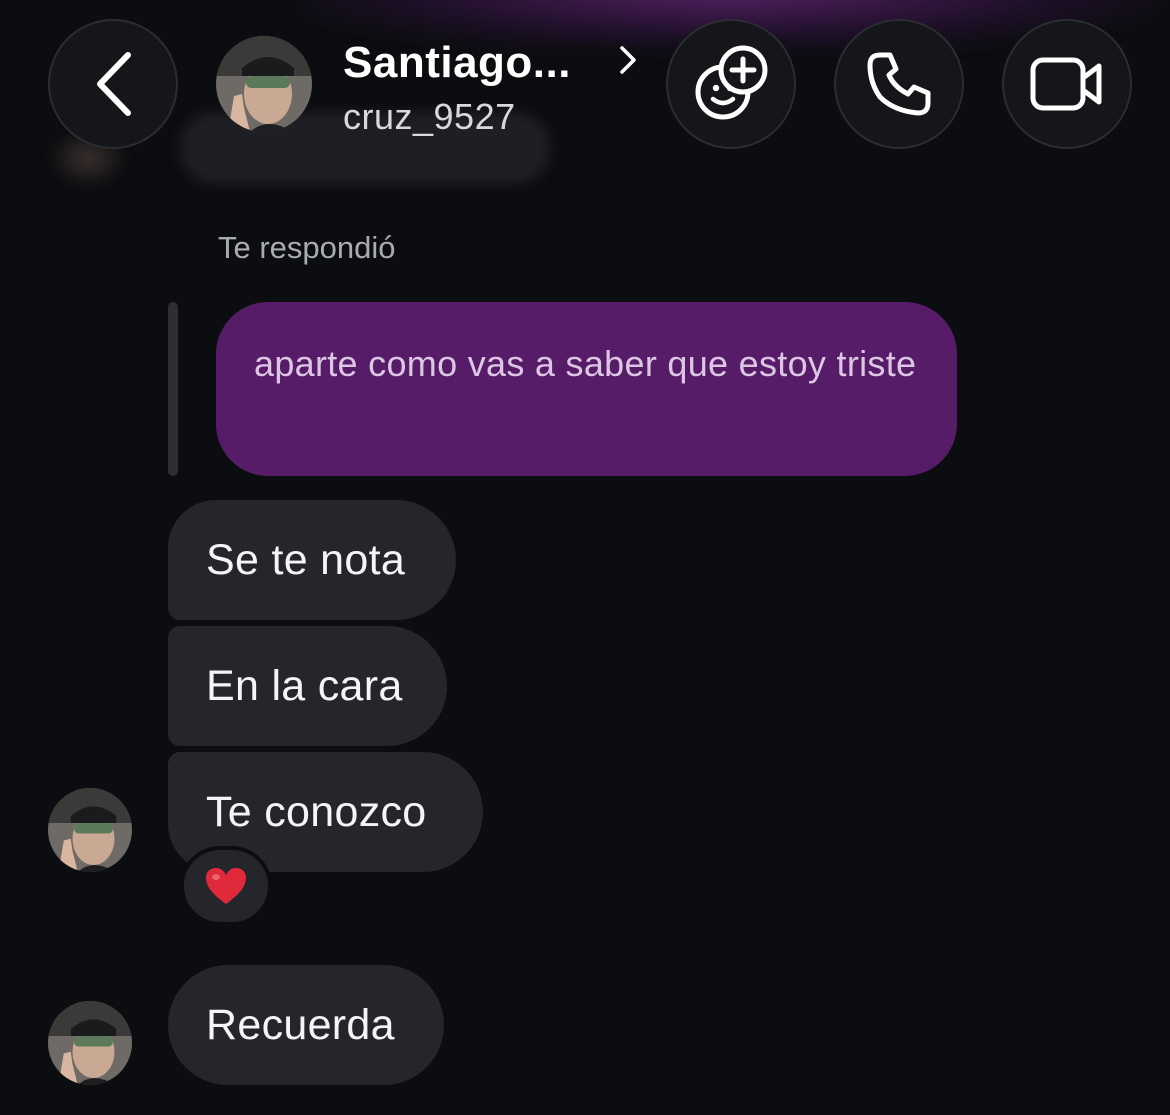 The width and height of the screenshot is (1170, 1115). I want to click on incoming-message: Se te nota, so click(312, 560).